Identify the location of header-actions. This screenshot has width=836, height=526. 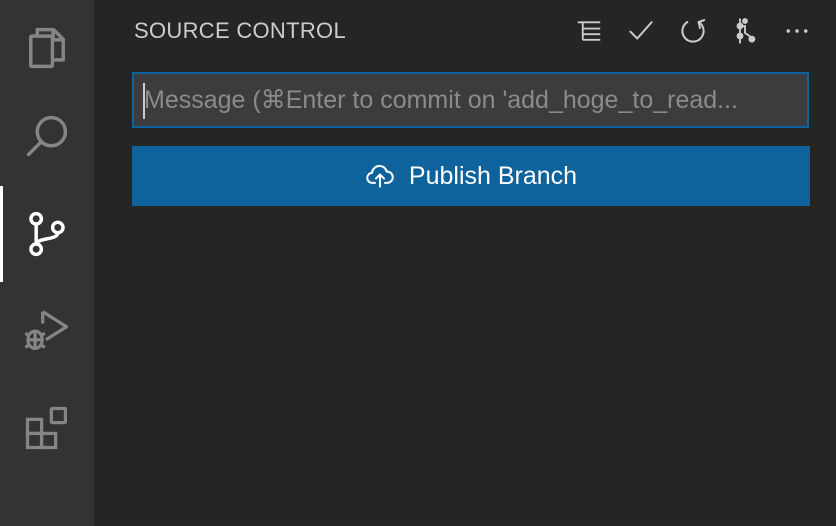
(693, 31).